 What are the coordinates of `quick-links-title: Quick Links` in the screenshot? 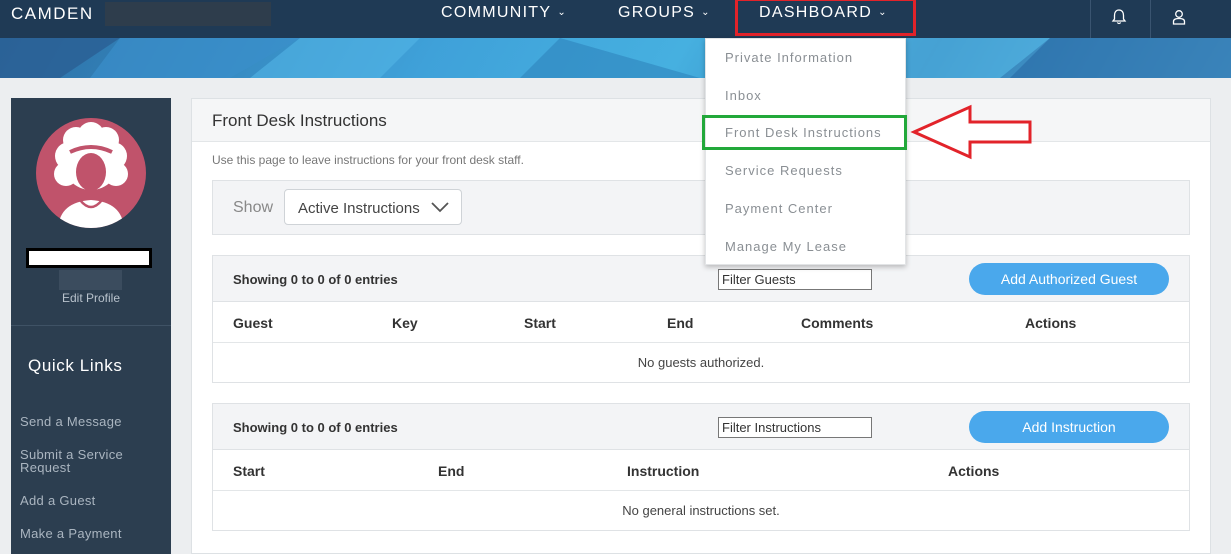 It's located at (75, 365).